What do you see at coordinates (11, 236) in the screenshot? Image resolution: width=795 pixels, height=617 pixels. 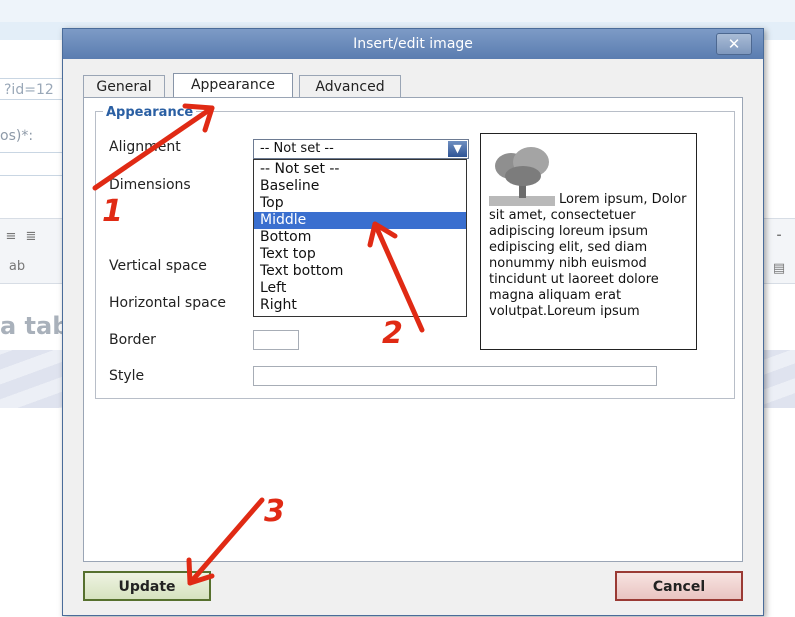 I see `align-icon: ≡` at bounding box center [11, 236].